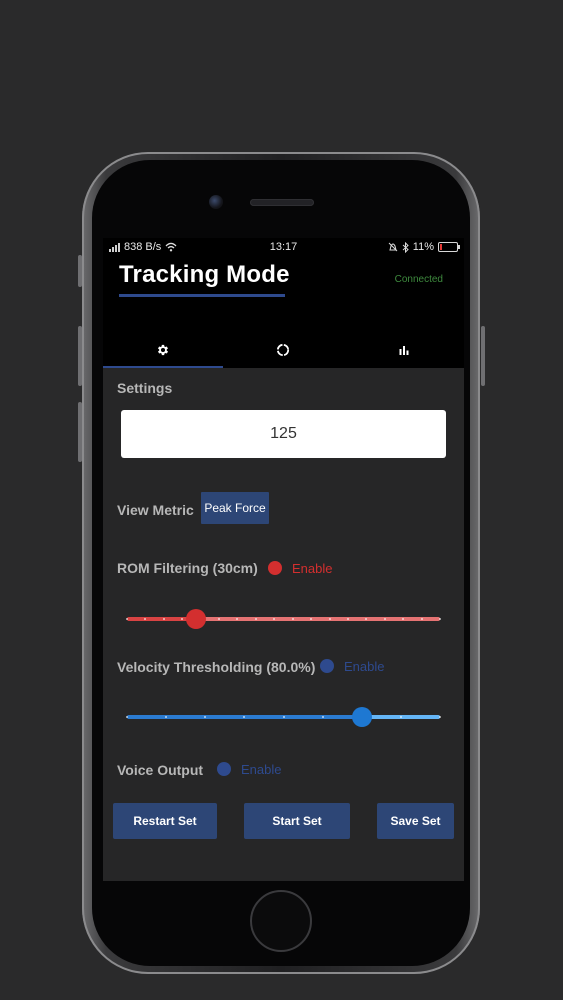 The height and width of the screenshot is (1000, 563). I want to click on gear-icon, so click(163, 350).